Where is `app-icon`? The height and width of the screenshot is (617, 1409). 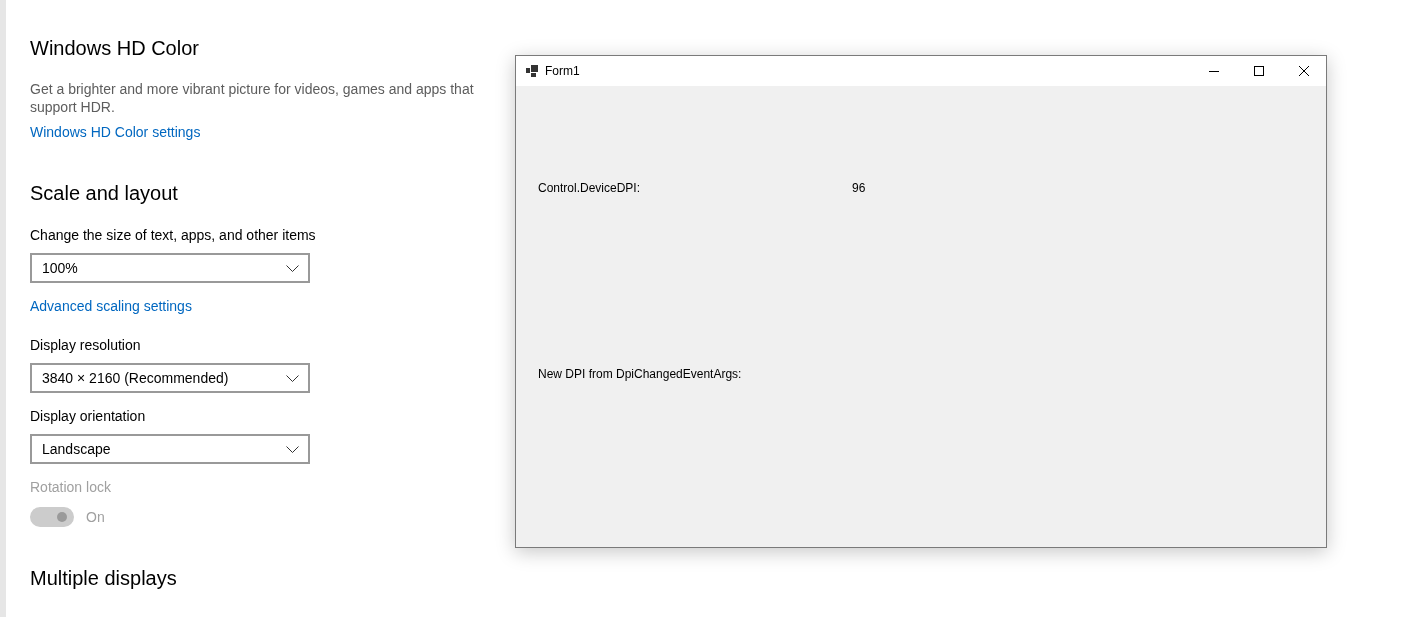 app-icon is located at coordinates (532, 71).